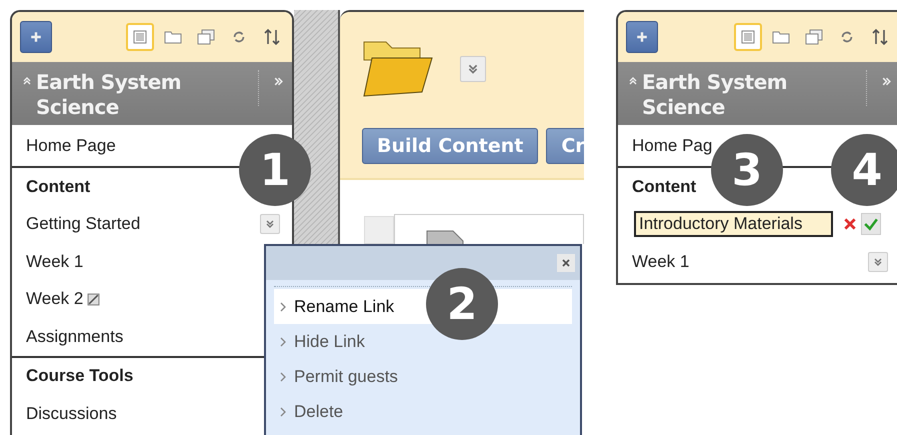 The image size is (897, 435). What do you see at coordinates (379, 230) in the screenshot?
I see `move-handle` at bounding box center [379, 230].